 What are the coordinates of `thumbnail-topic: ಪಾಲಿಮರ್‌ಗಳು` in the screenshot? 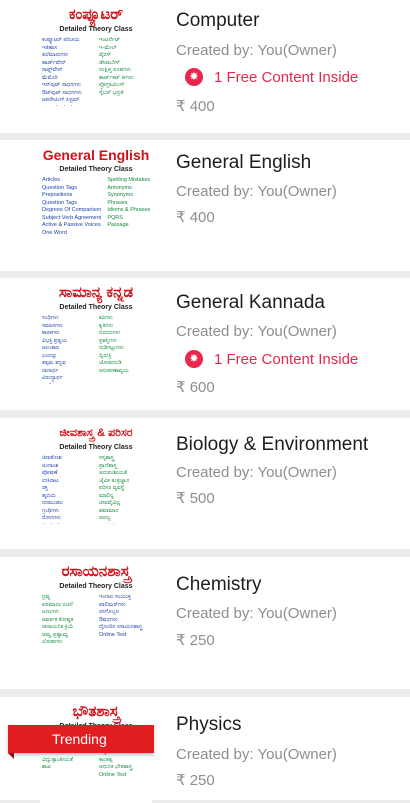 It's located at (112, 604).